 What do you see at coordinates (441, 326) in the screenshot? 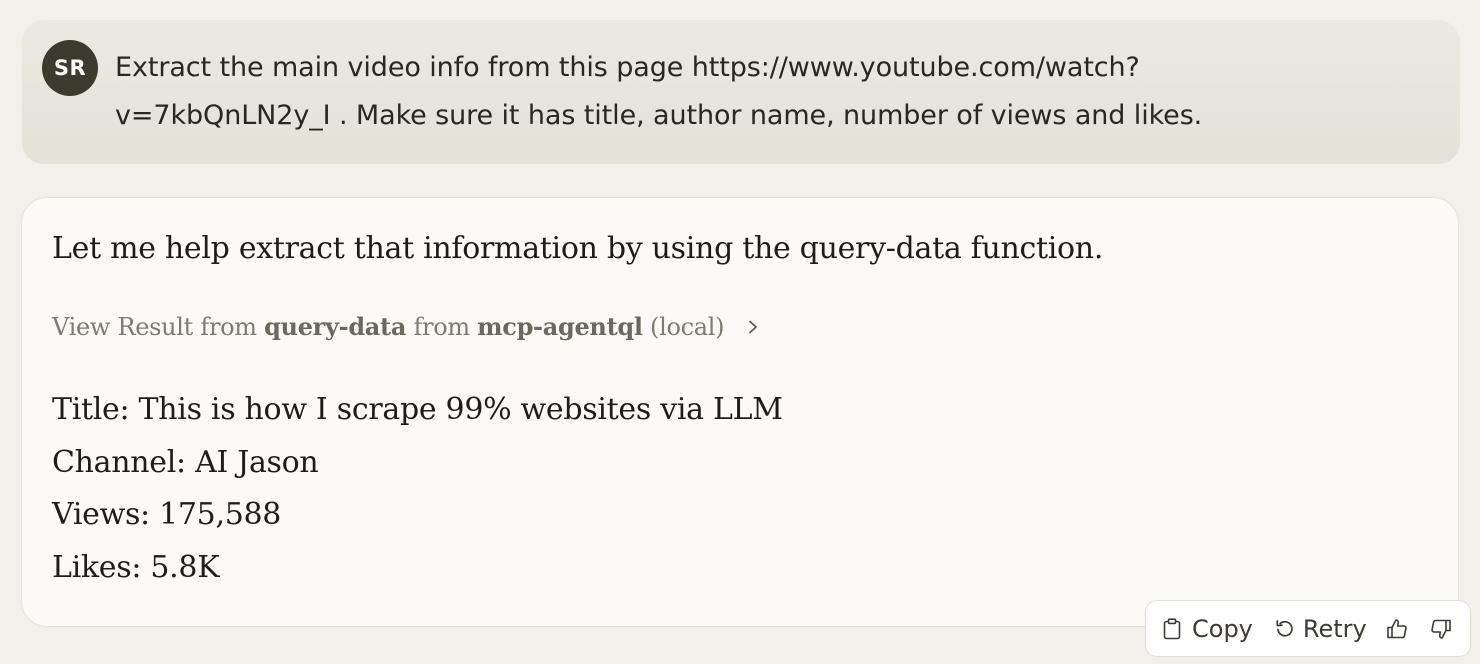
I see `tool-result-middle: from` at bounding box center [441, 326].